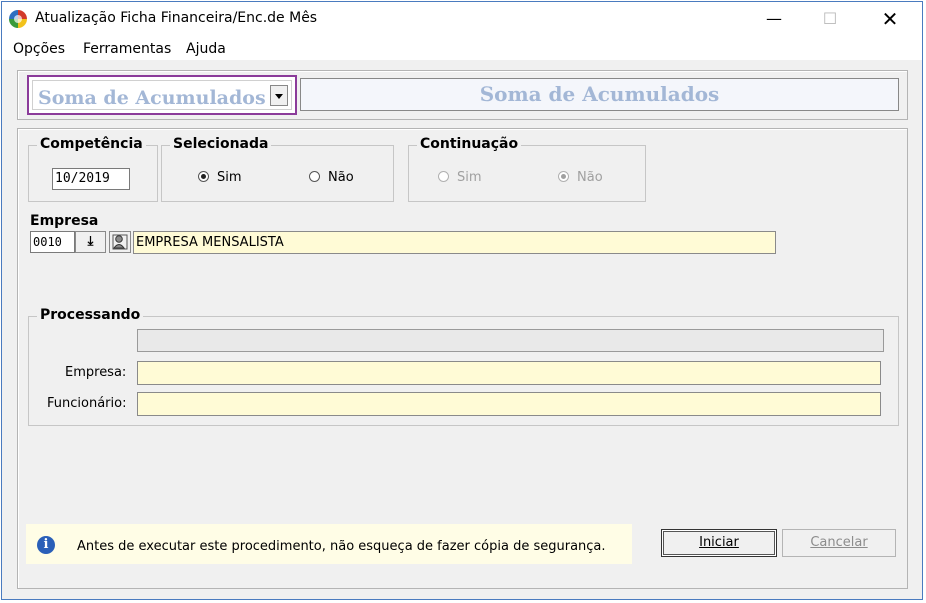  I want to click on procedure-panel: Soma de Acumulados Soma de Acumulados, so click(462, 95).